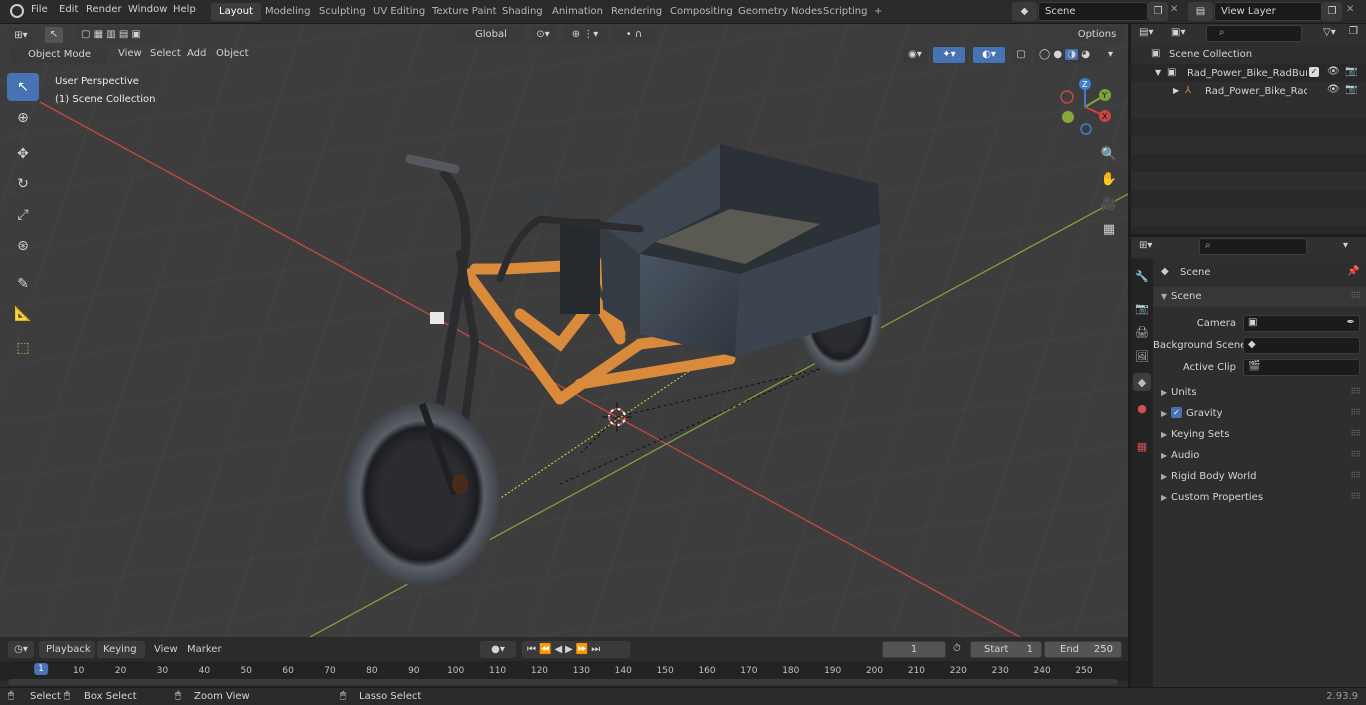  I want to click on outliner-editor-type-icon: ▤▾, so click(1146, 32).